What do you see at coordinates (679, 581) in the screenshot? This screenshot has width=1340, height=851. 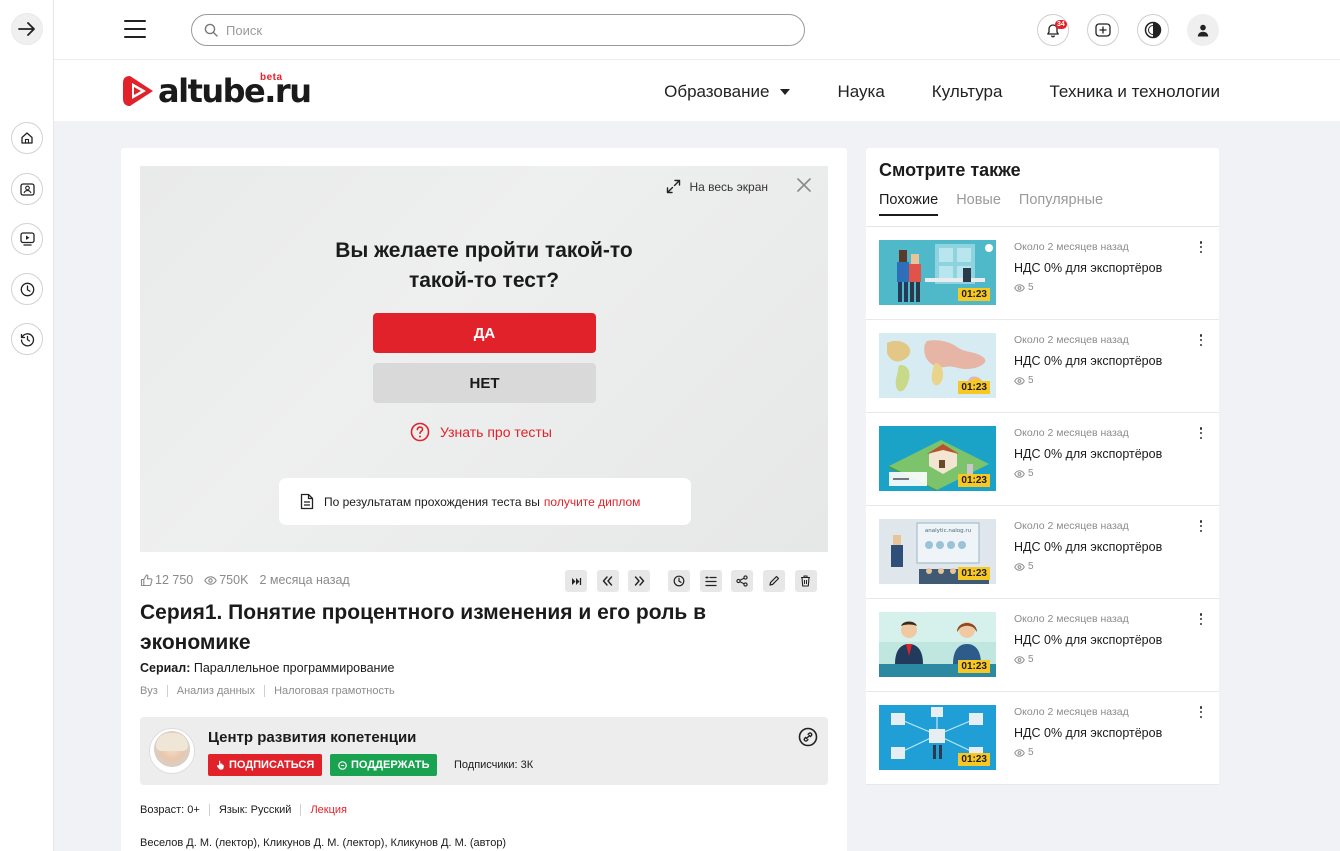 I see `watch-later-tool-button` at bounding box center [679, 581].